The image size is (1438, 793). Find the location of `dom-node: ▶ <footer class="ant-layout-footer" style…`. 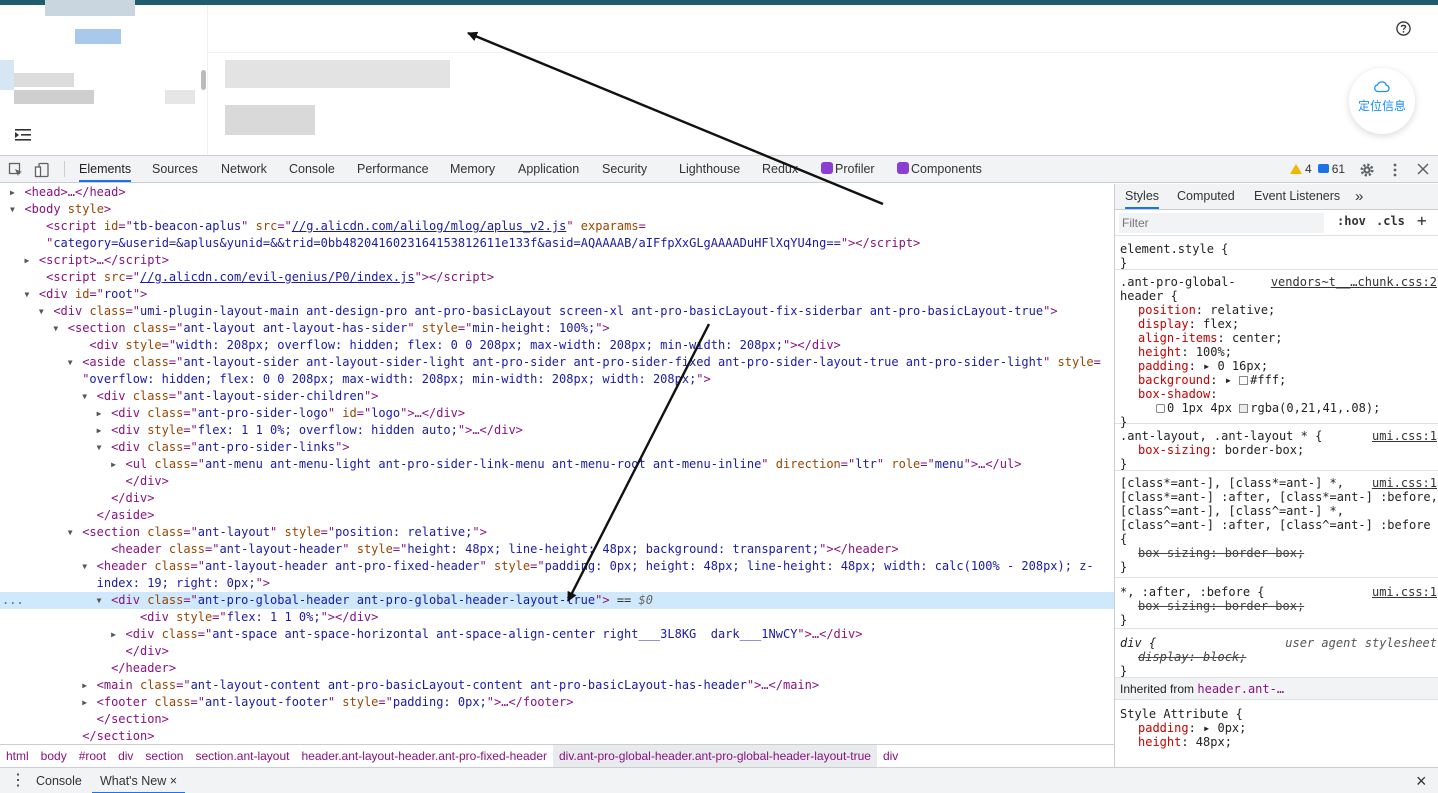

dom-node: ▶ <footer class="ant-layout-footer" style… is located at coordinates (557, 702).